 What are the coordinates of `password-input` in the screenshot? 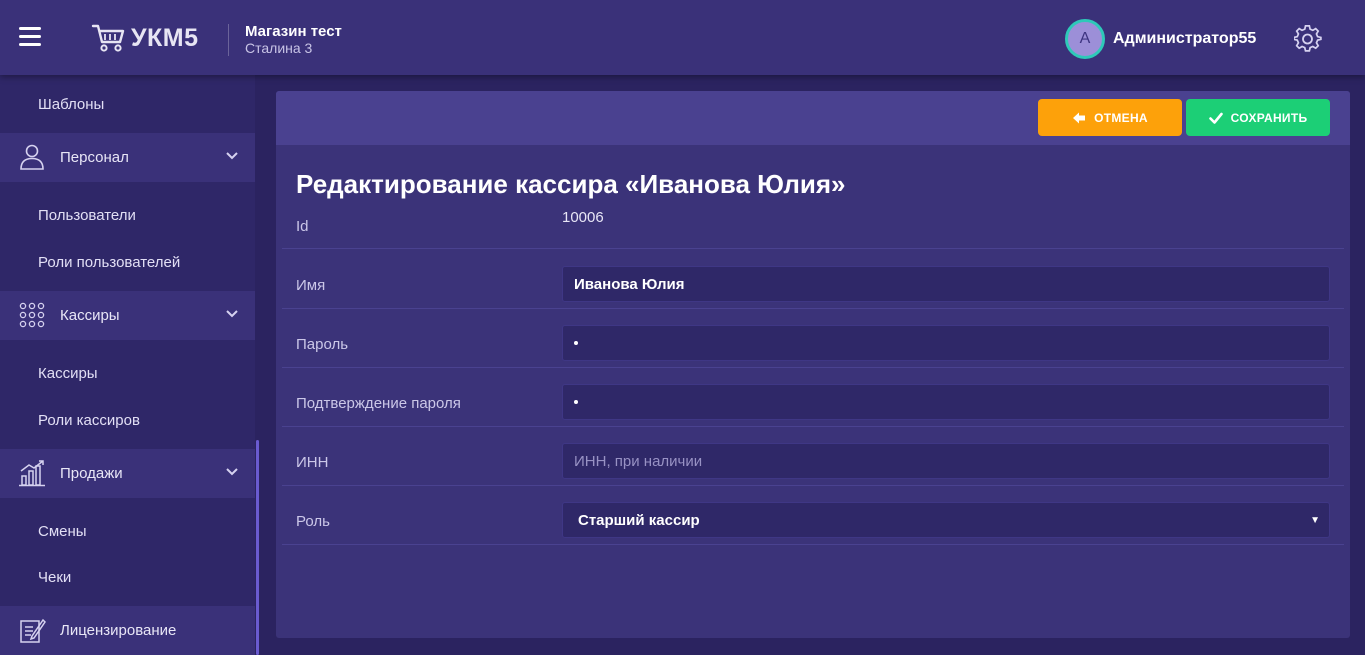 It's located at (946, 343).